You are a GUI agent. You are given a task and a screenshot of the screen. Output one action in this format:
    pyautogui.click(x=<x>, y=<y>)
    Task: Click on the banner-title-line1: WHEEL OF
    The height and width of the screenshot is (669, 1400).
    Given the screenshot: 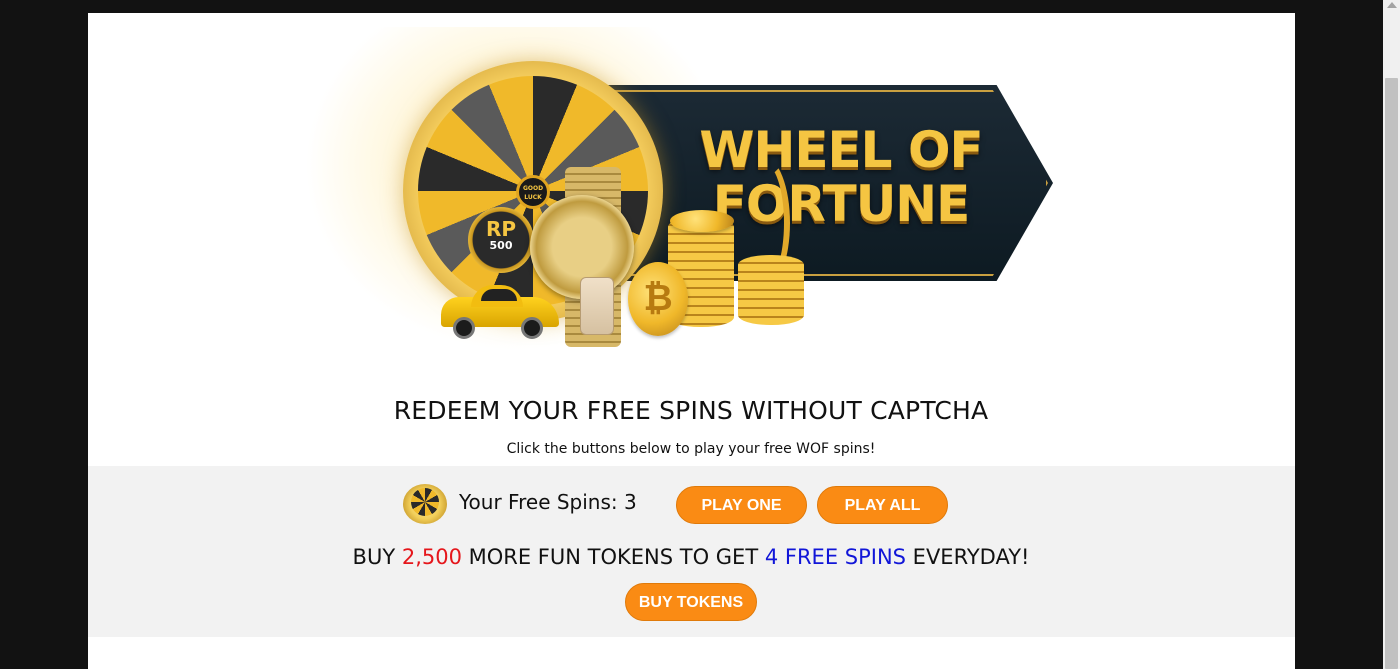 What is the action you would take?
    pyautogui.click(x=841, y=150)
    